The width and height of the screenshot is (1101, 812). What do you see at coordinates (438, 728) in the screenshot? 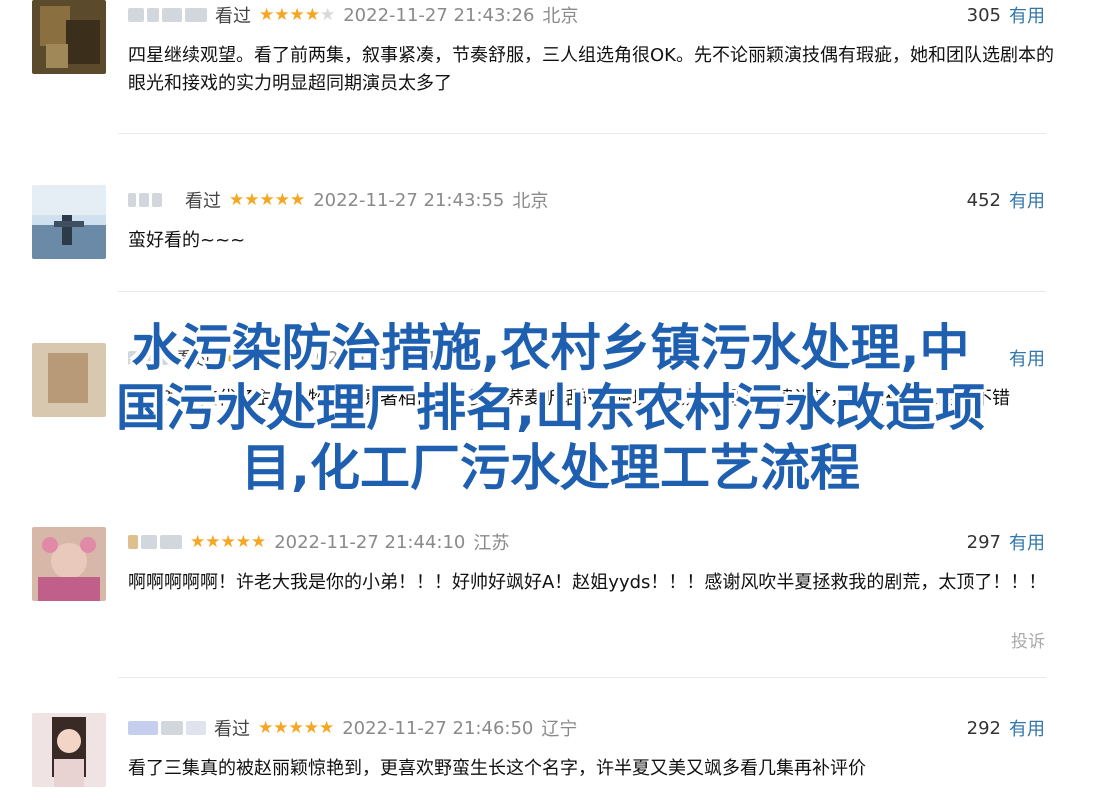
I see `review-time: 2022-11-27 21:46:50` at bounding box center [438, 728].